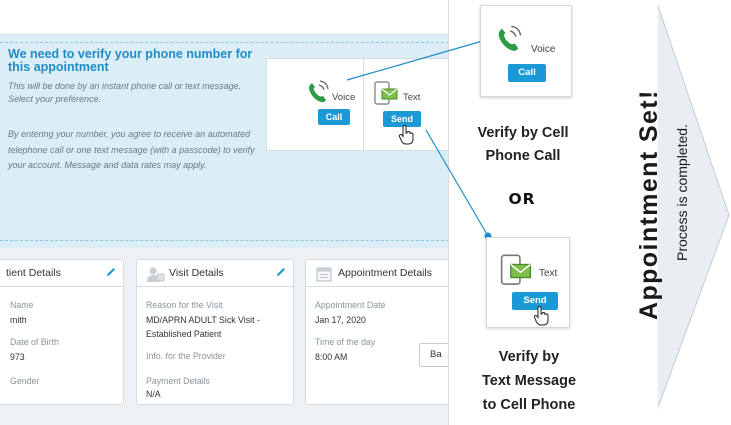 The image size is (731, 425). Describe the element at coordinates (516, 269) in the screenshot. I see `tablet-message-icon` at that location.